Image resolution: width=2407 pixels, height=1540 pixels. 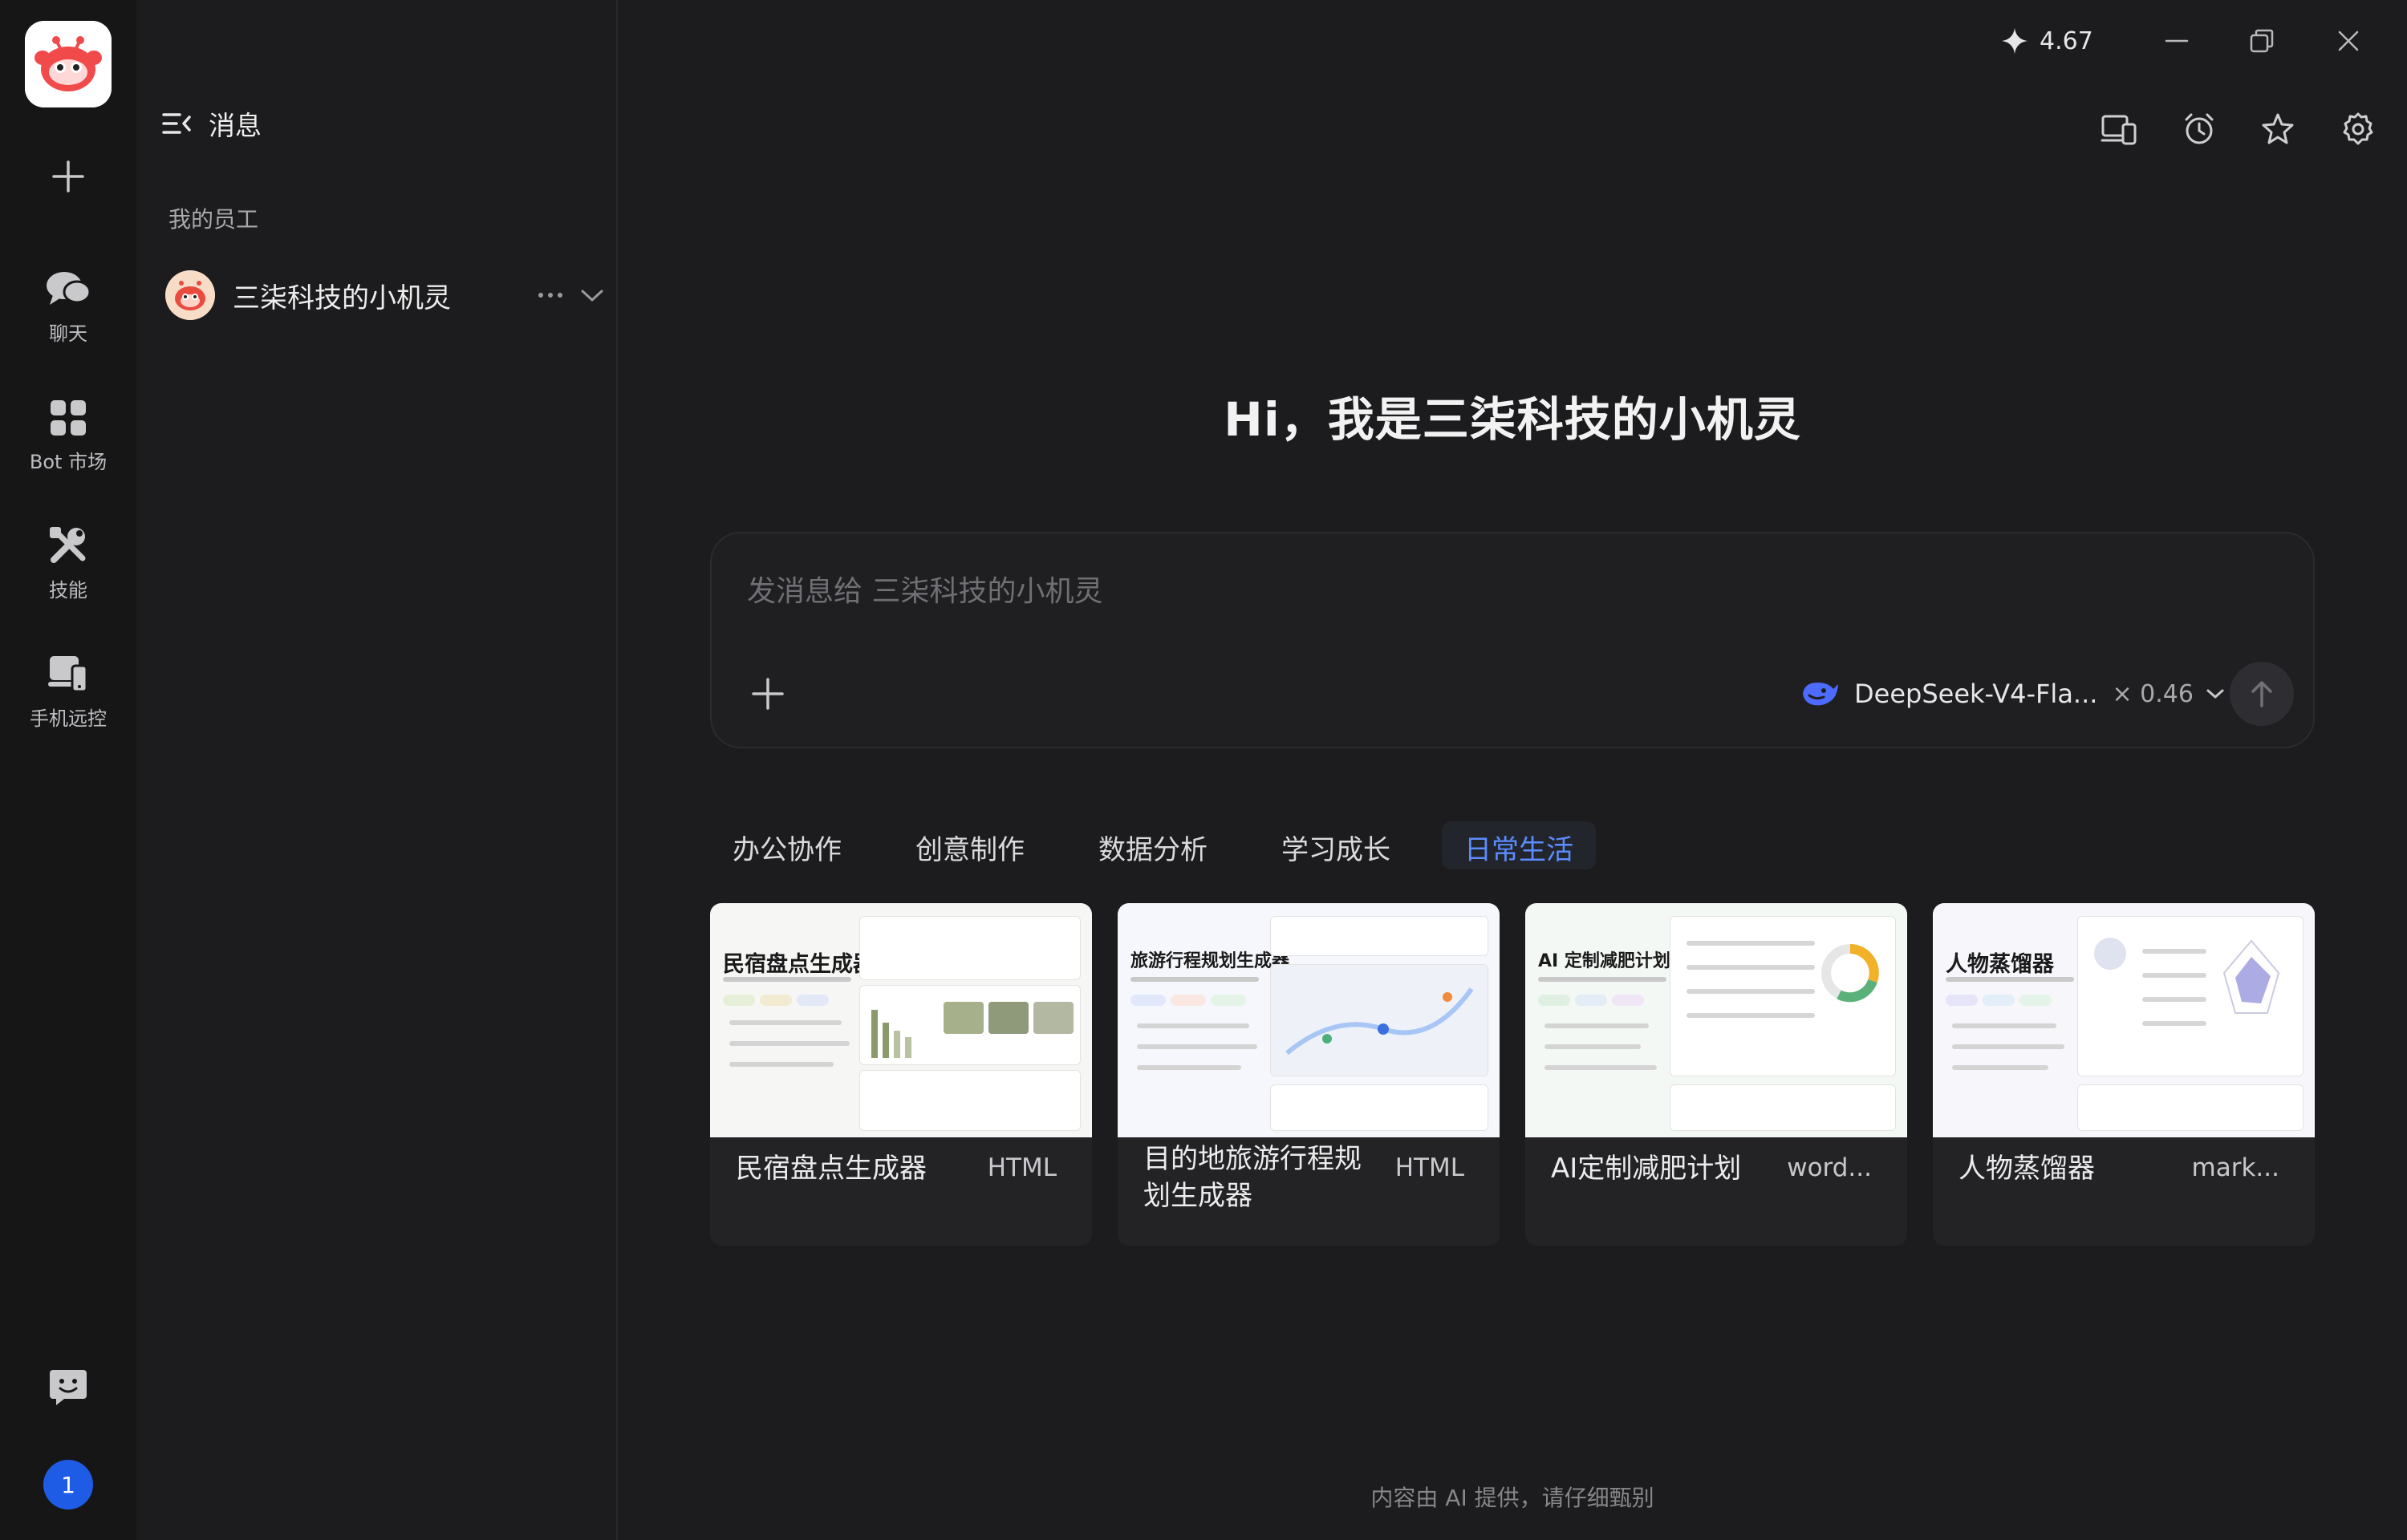 What do you see at coordinates (68, 563) in the screenshot?
I see `rail-item-skills: 技能` at bounding box center [68, 563].